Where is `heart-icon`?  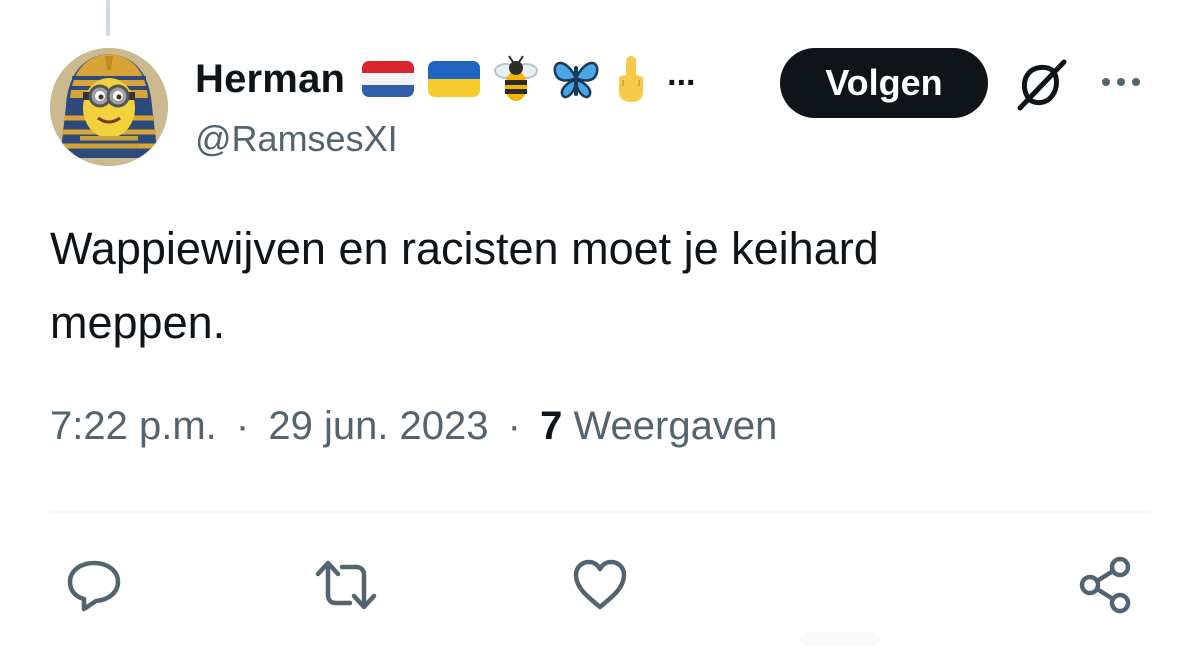
heart-icon is located at coordinates (600, 584).